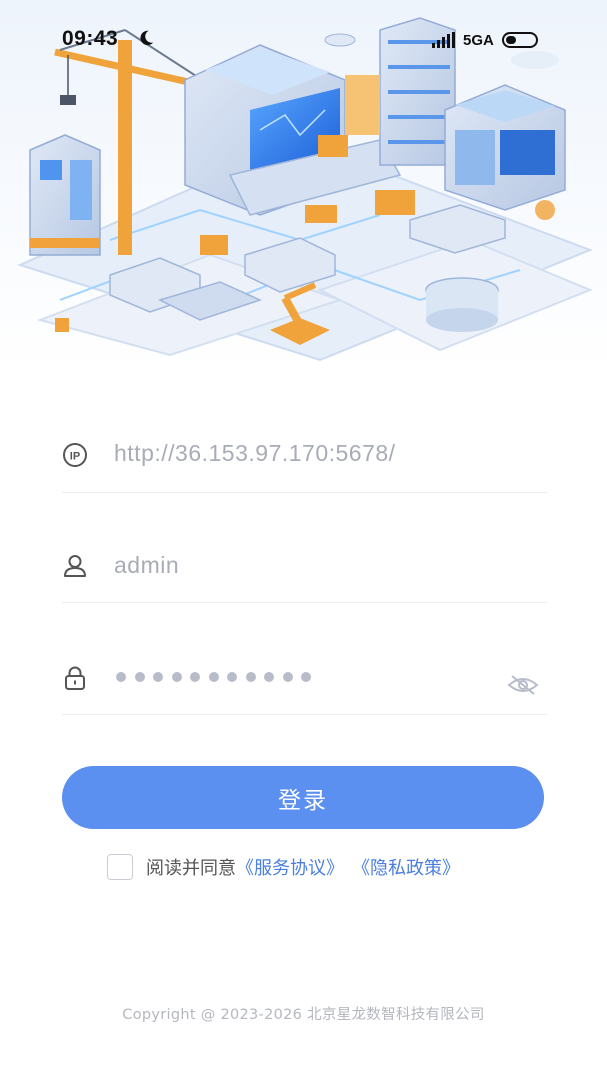 Image resolution: width=607 pixels, height=1080 pixels. I want to click on username-input: admin, so click(146, 565).